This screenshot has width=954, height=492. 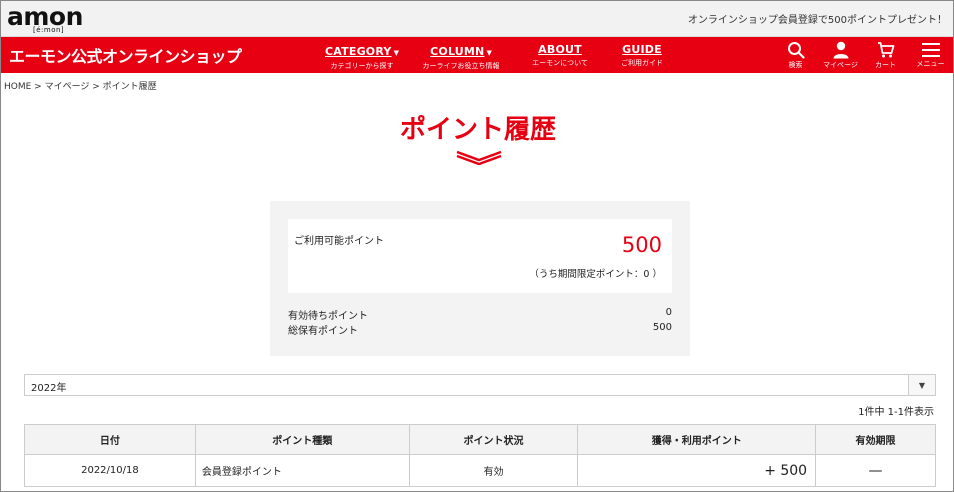 I want to click on header-expiry: 有効期限, so click(x=875, y=439).